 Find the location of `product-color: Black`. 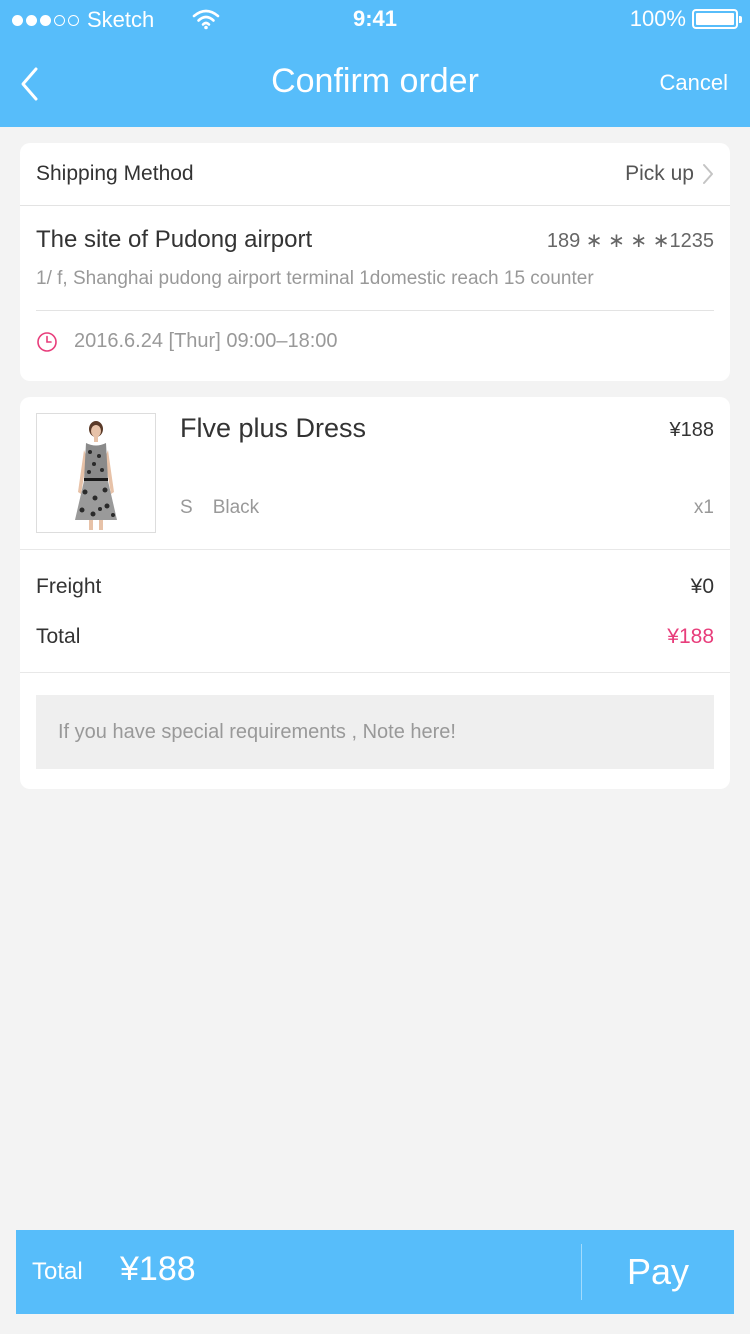

product-color: Black is located at coordinates (236, 507).